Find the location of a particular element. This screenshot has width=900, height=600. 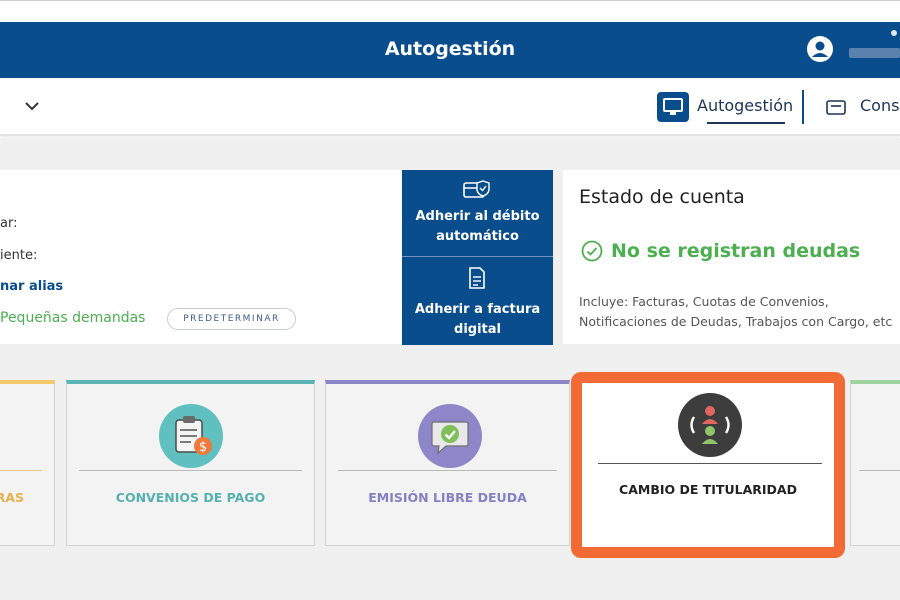

chevron-down-icon is located at coordinates (32, 106).